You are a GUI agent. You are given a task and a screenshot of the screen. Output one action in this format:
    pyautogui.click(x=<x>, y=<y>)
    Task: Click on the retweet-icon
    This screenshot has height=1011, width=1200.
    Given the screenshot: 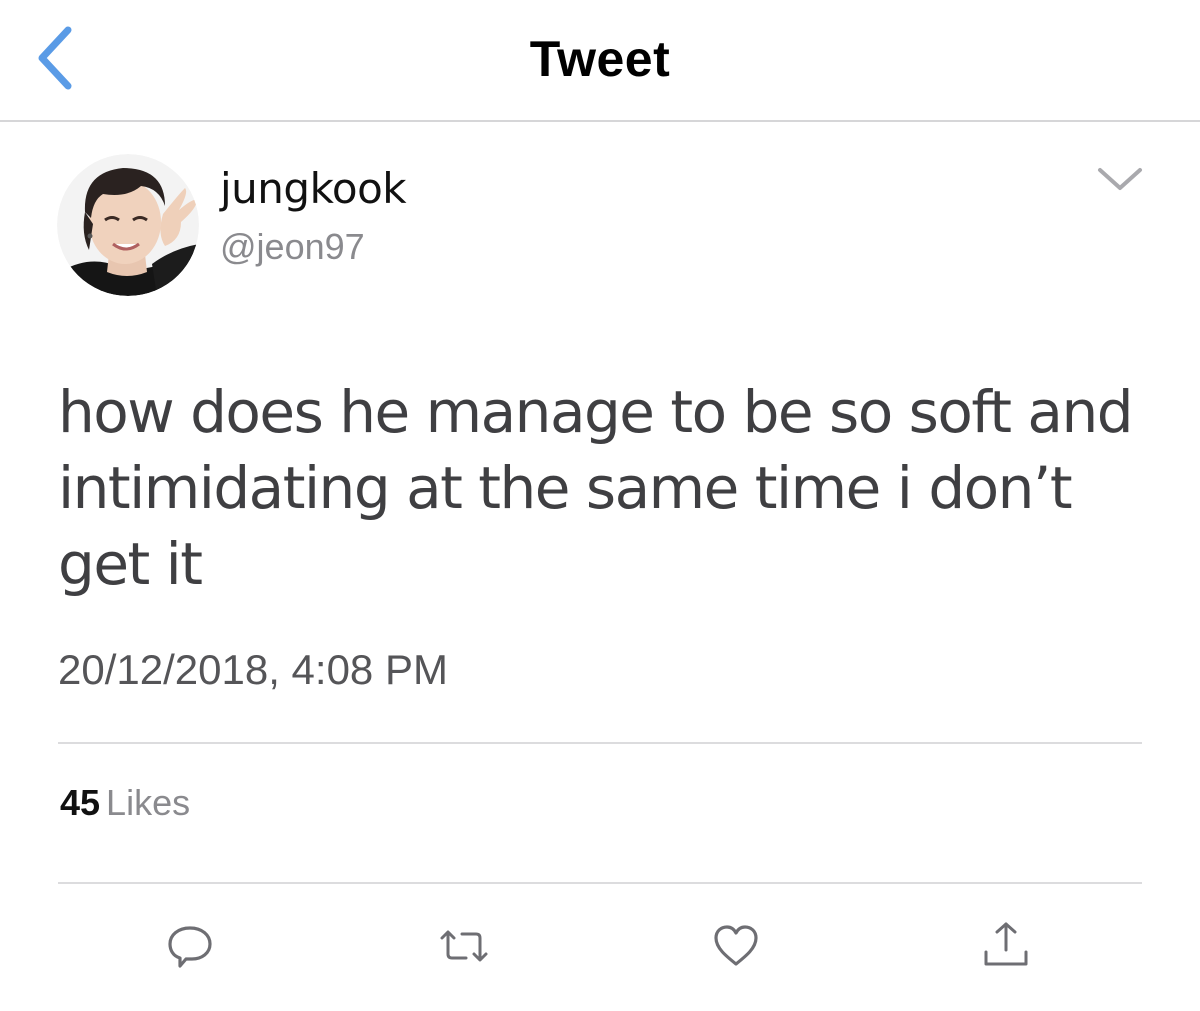 What is the action you would take?
    pyautogui.click(x=464, y=946)
    